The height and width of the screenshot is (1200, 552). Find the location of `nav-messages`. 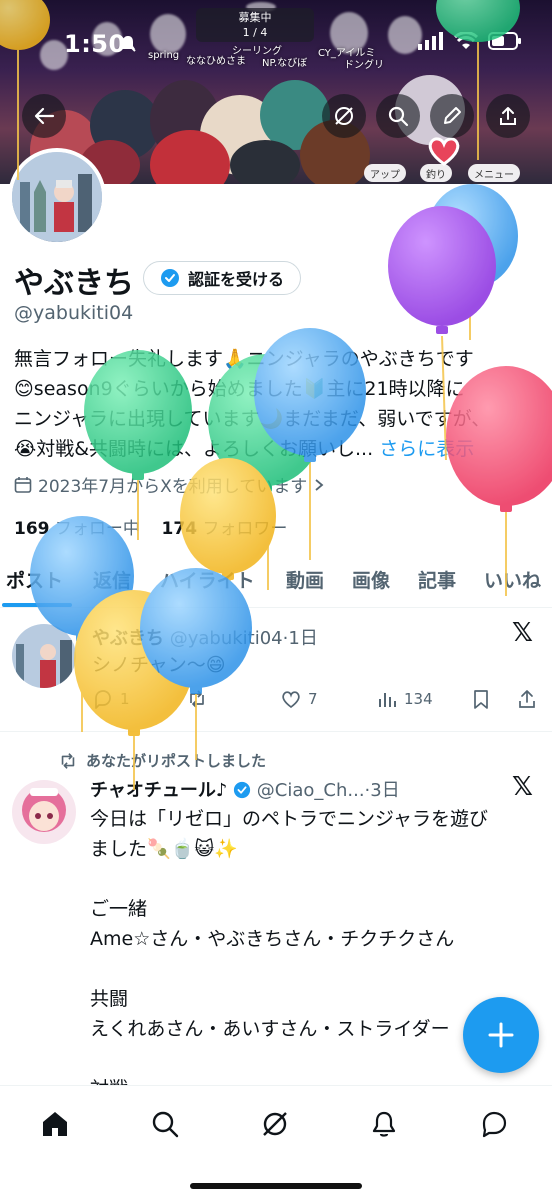

nav-messages is located at coordinates (494, 1124).